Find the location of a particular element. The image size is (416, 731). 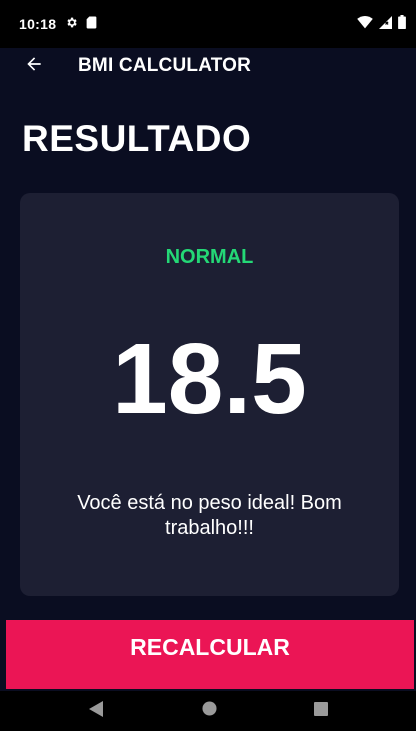

nav-recents-button is located at coordinates (321, 711).